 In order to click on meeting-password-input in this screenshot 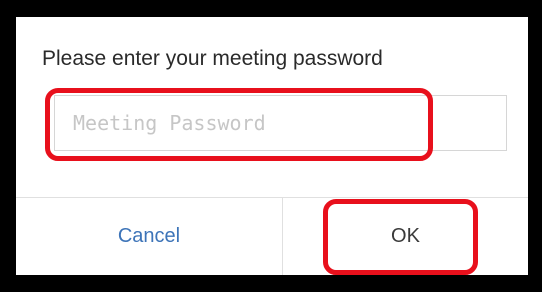, I will do `click(283, 123)`.